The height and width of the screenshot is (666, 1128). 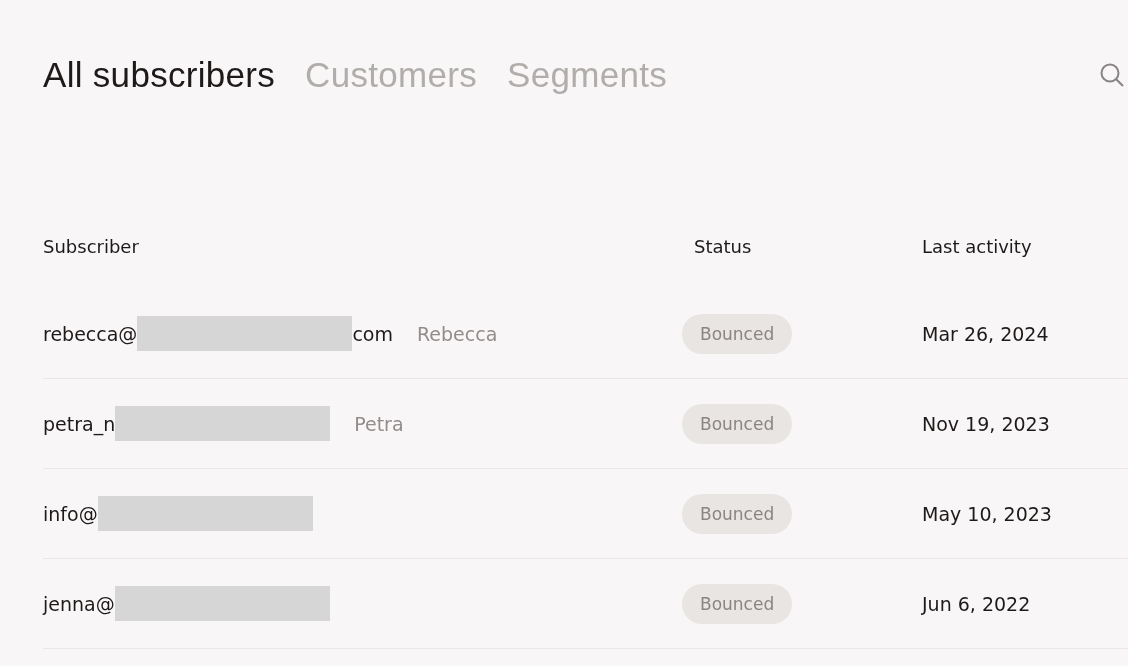 What do you see at coordinates (379, 423) in the screenshot?
I see `subscriber-name: Petra` at bounding box center [379, 423].